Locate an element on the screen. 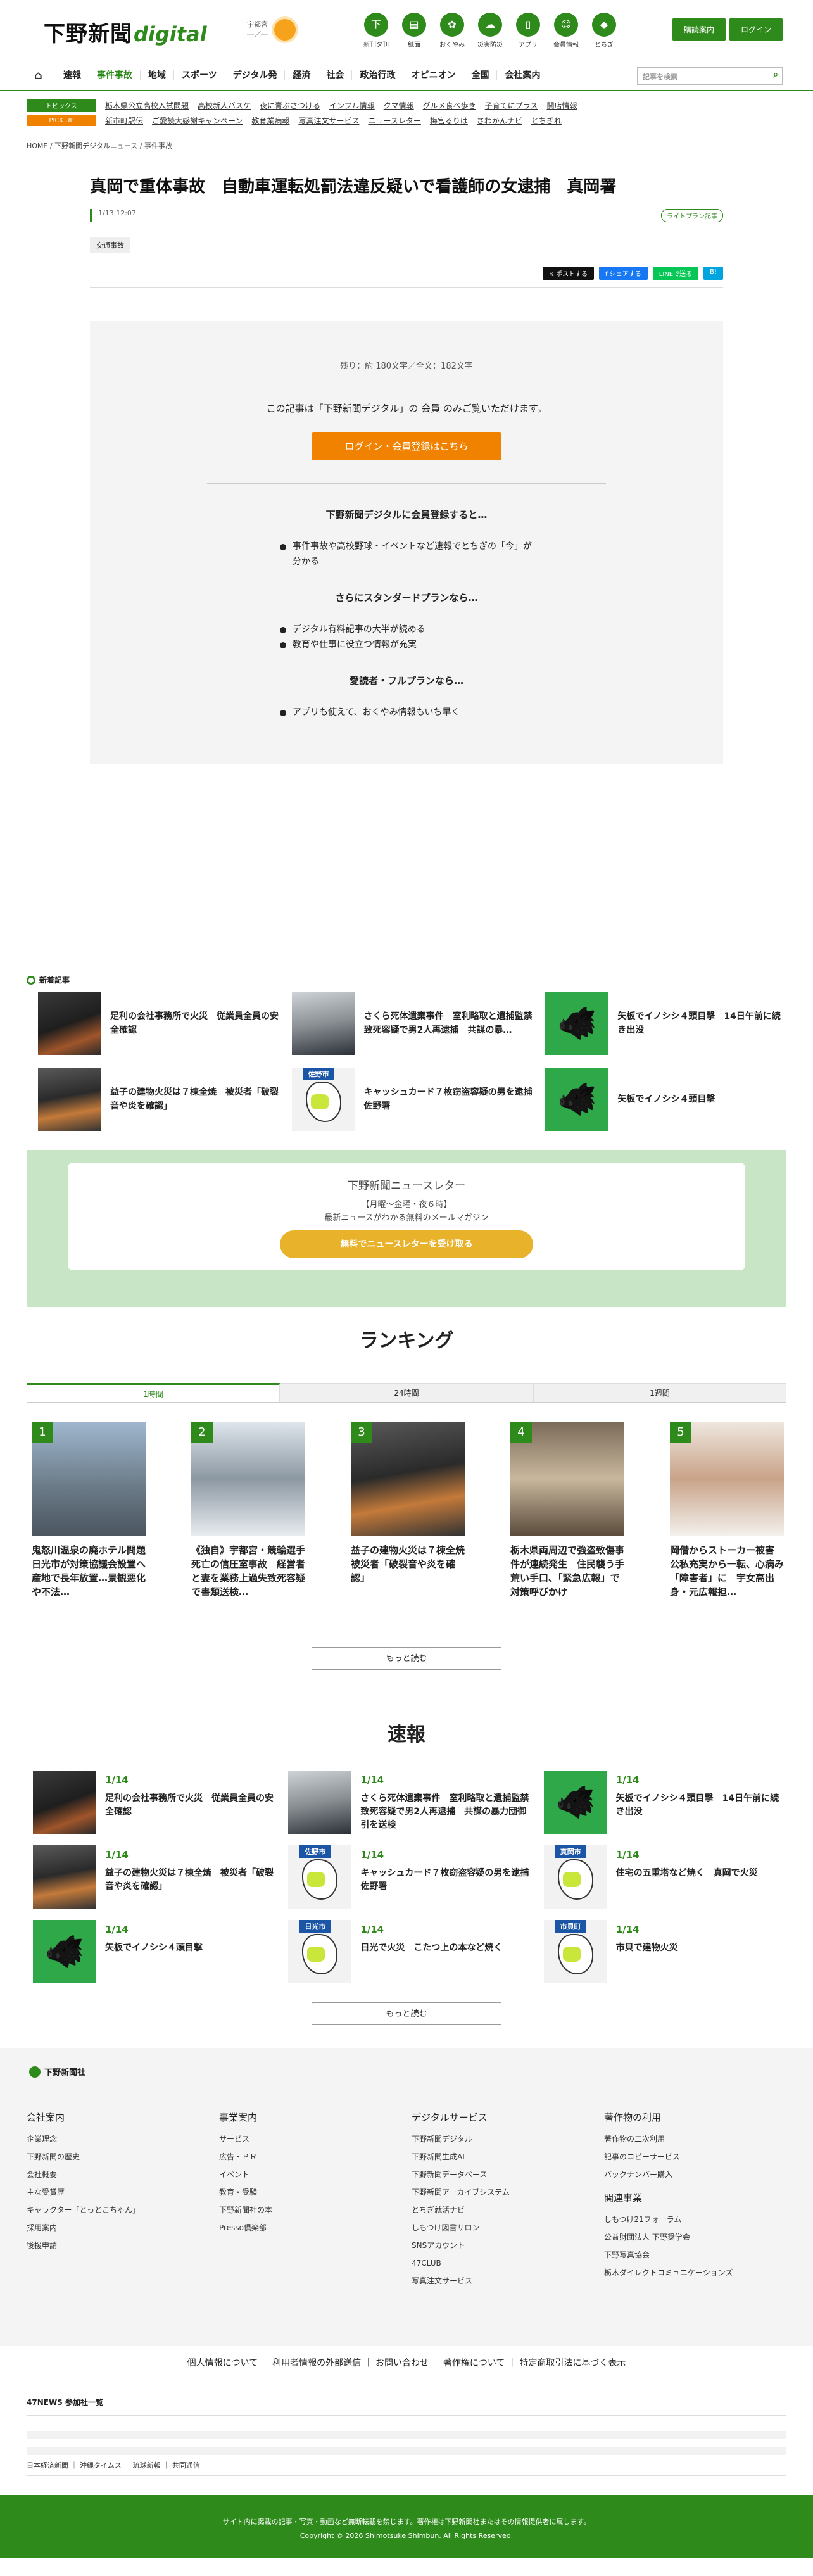 Image resolution: width=813 pixels, height=2576 pixels. thumbnail: 市貝町 is located at coordinates (575, 1951).